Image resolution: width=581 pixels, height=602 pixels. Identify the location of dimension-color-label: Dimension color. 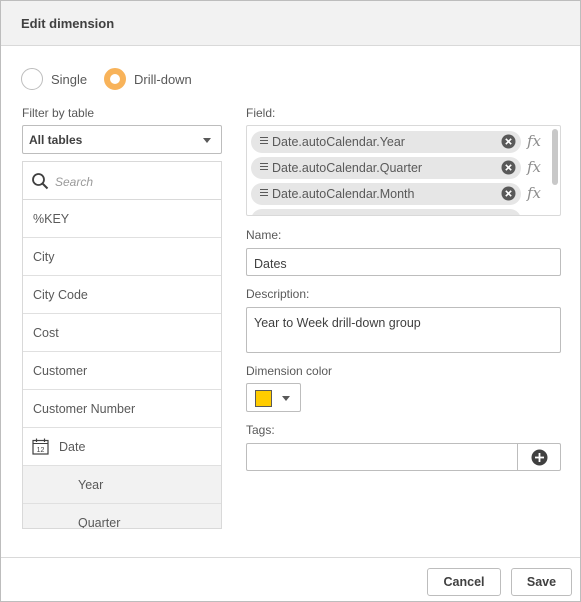
(289, 371).